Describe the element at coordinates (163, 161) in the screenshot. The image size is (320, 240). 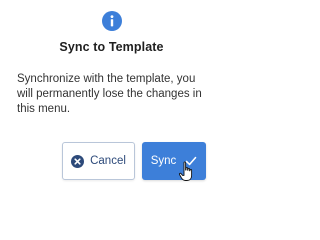
I see `sync-button-label: Sync` at that location.